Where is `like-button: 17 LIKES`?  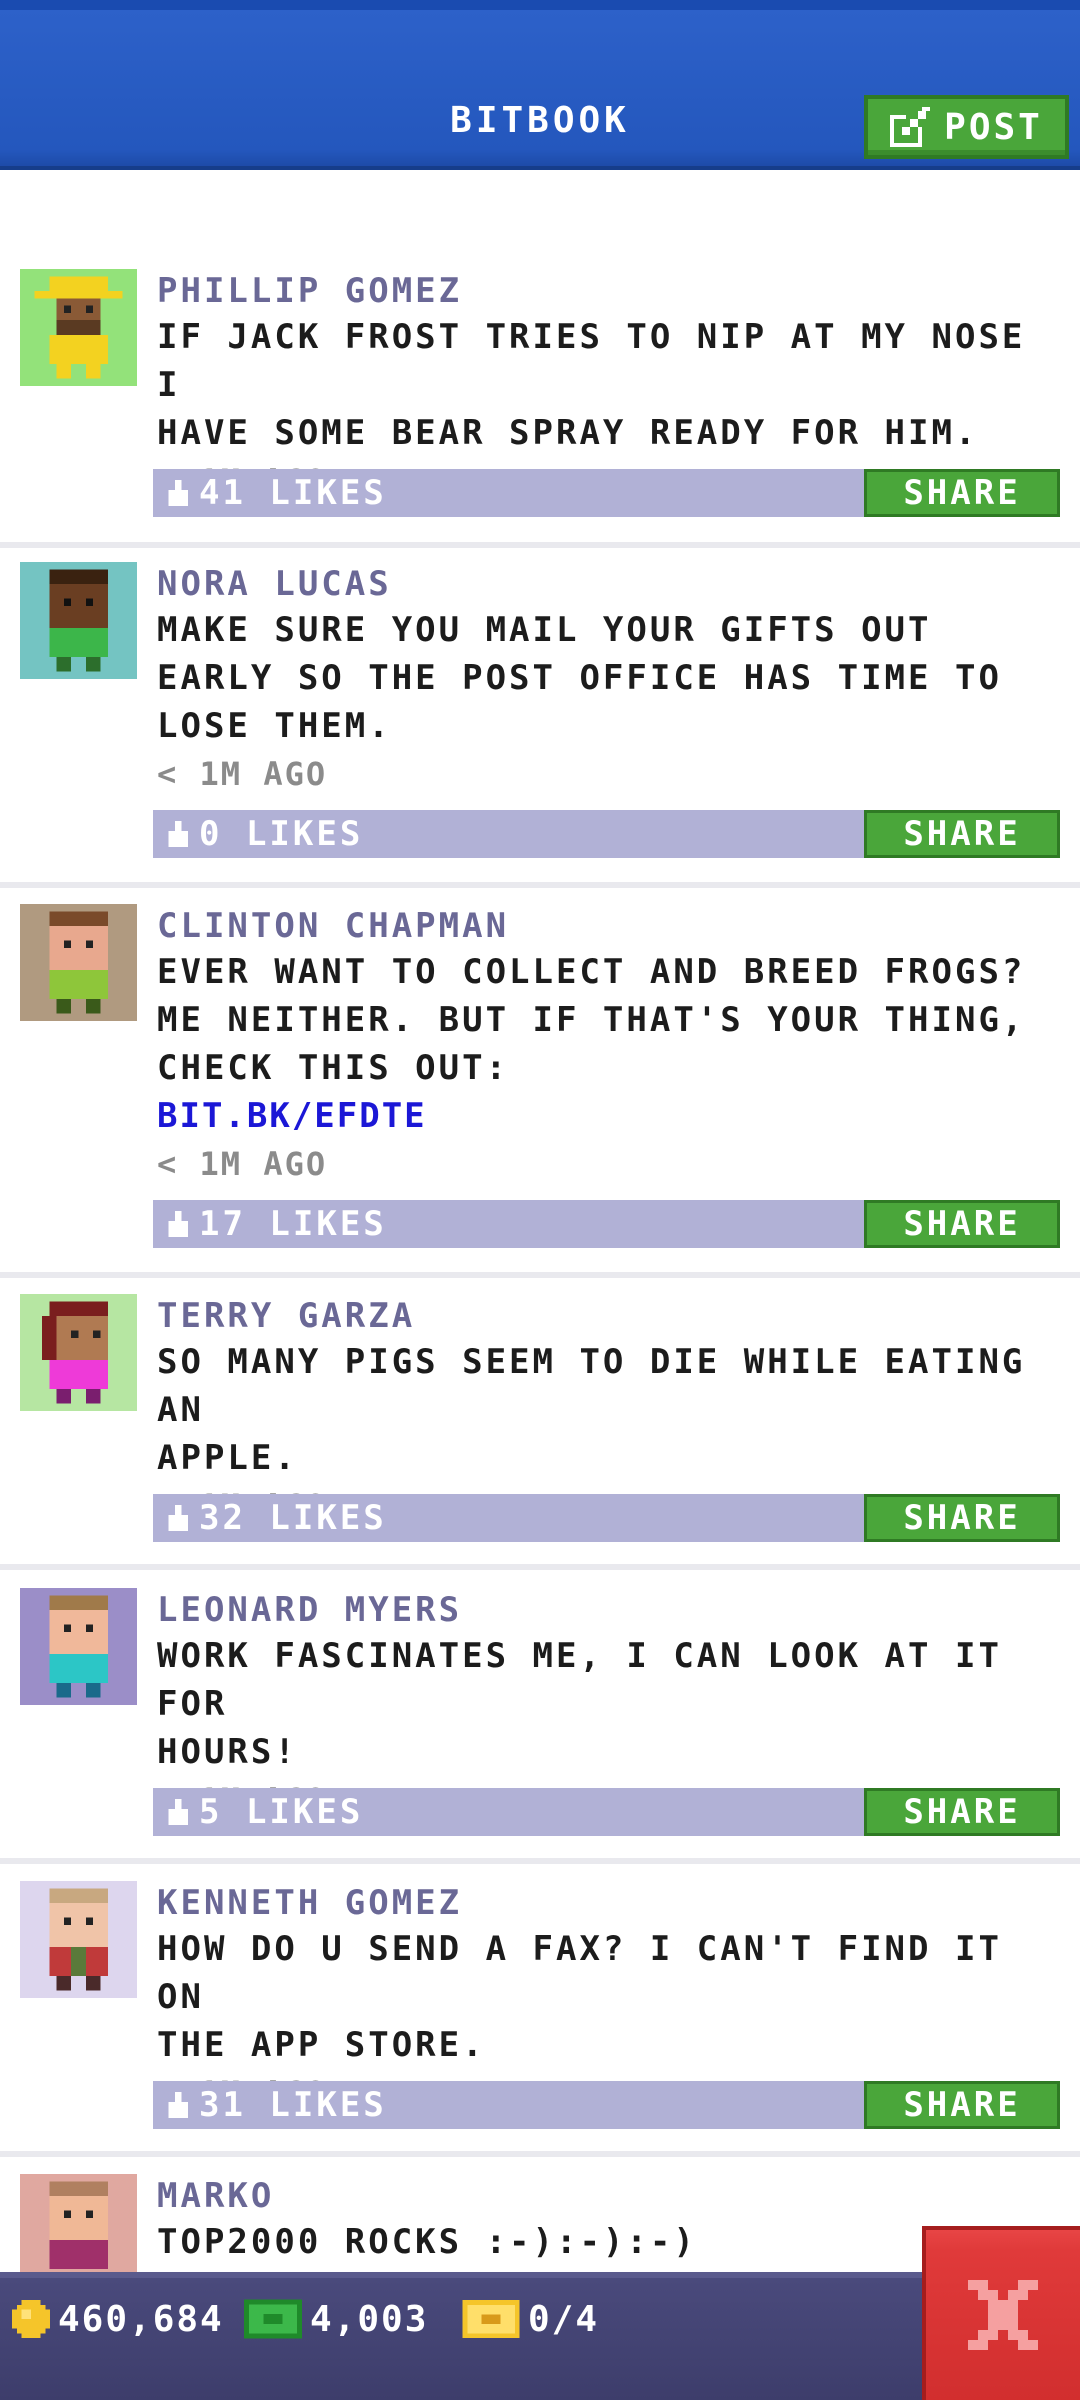 like-button: 17 LIKES is located at coordinates (276, 1224).